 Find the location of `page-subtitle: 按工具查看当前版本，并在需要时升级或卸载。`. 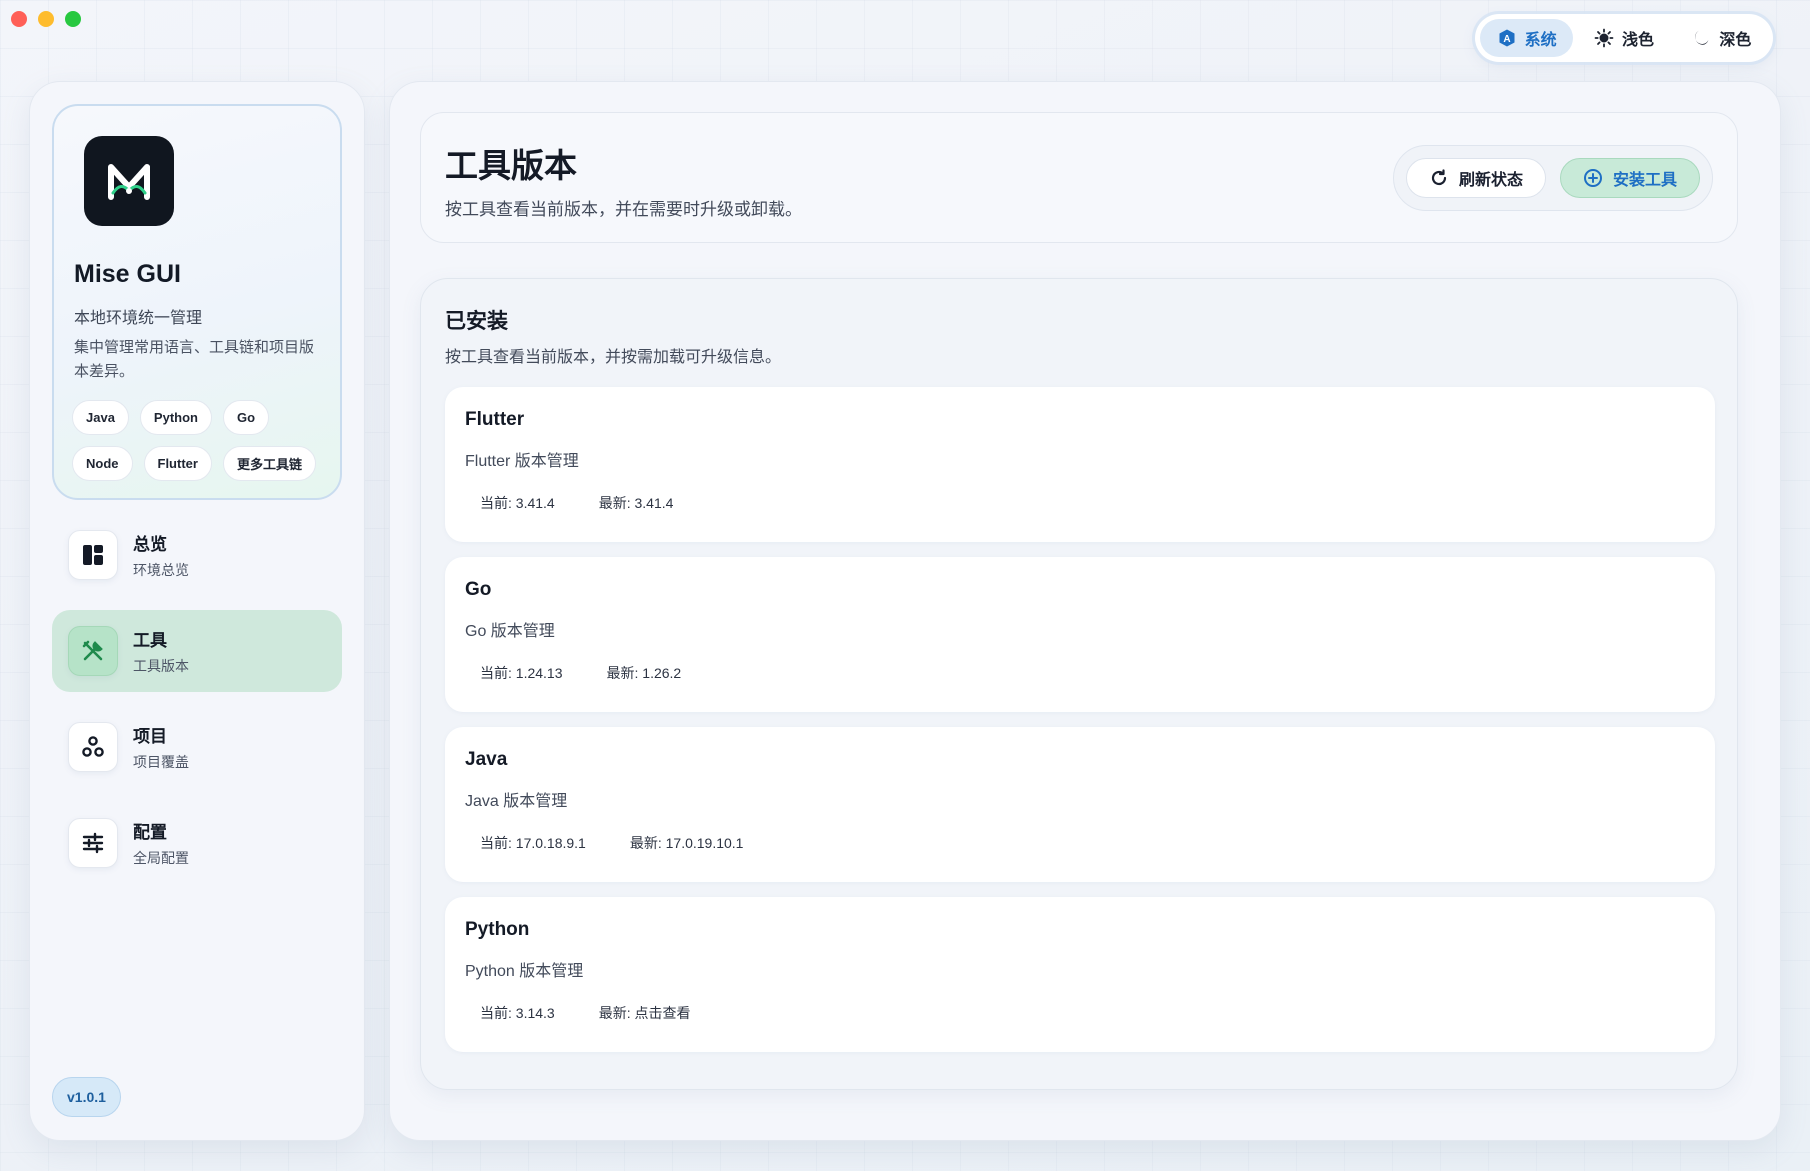

page-subtitle: 按工具查看当前版本，并在需要时升级或卸载。 is located at coordinates (623, 209).